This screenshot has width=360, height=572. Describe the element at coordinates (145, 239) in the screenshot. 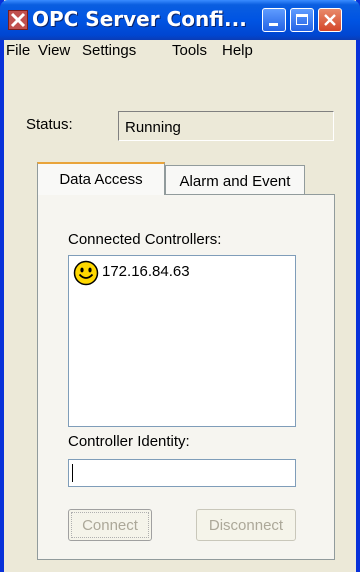

I see `connected-controllers-label: Connected Controllers:` at that location.